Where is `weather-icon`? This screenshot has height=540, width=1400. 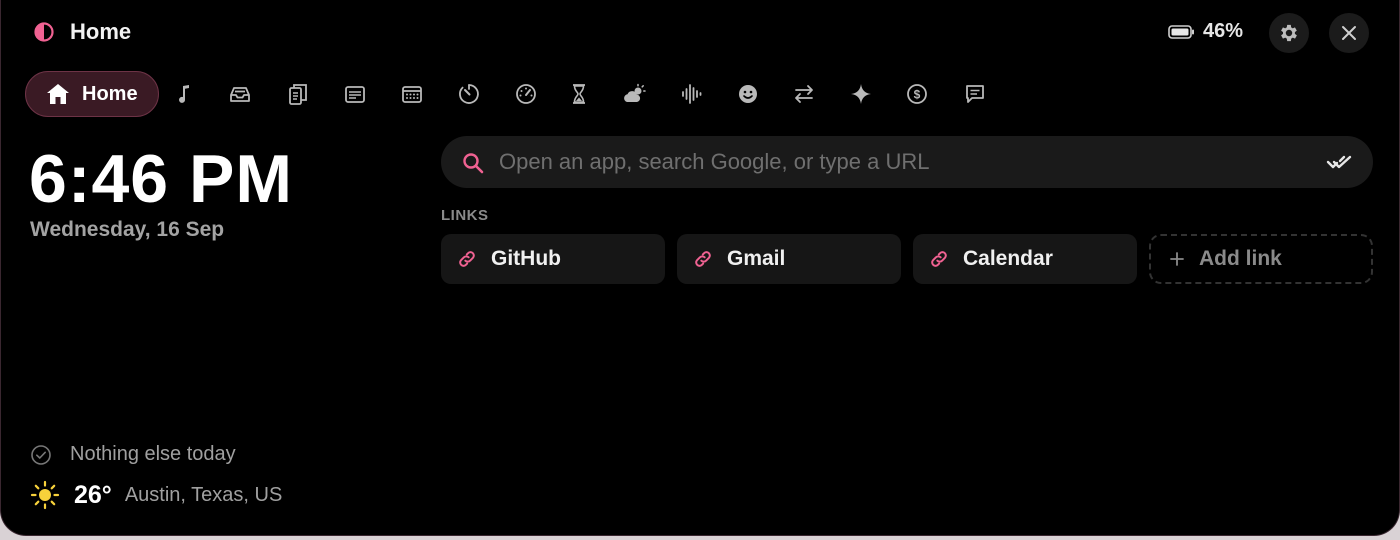
weather-icon is located at coordinates (635, 92).